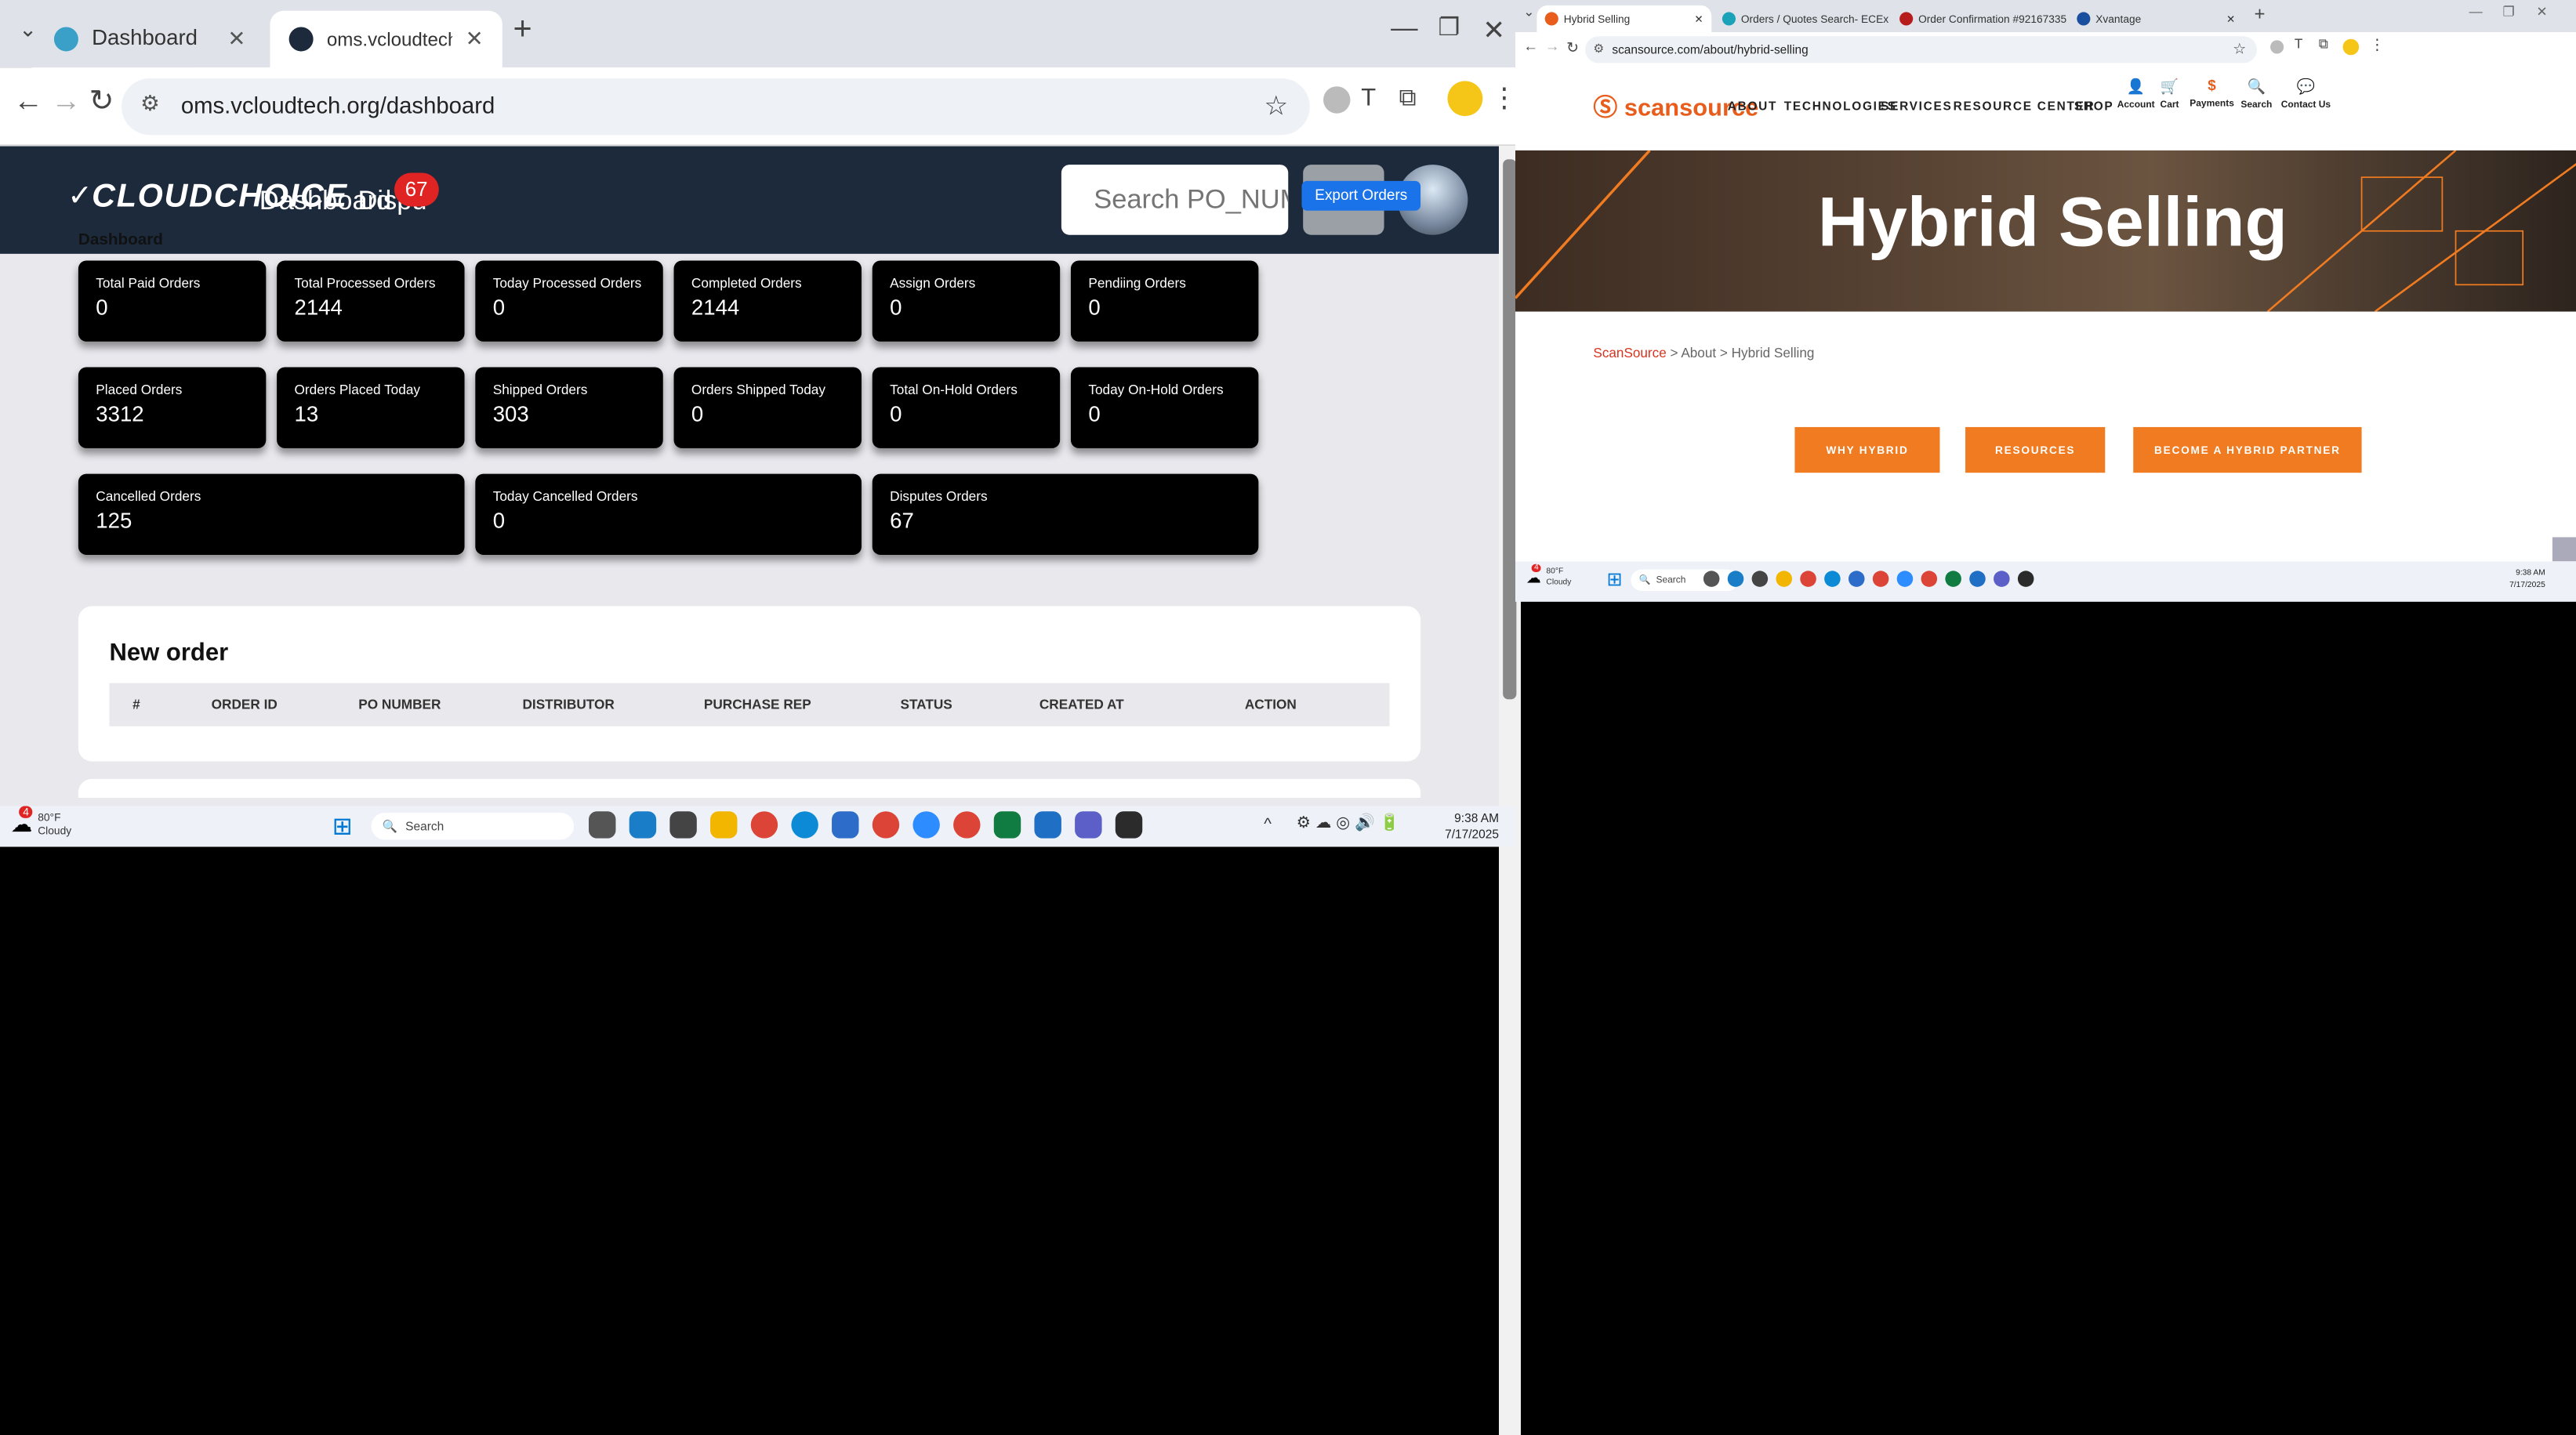 This screenshot has width=2576, height=1435. I want to click on tab-hybrid-selling: Hybrid Selling ✕, so click(1624, 19).